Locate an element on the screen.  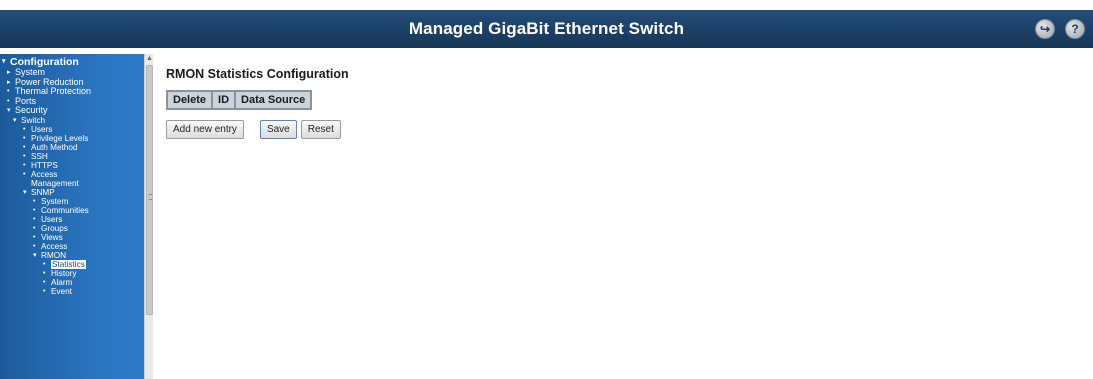
sidebar-item-label: Statistics is located at coordinates (68, 264).